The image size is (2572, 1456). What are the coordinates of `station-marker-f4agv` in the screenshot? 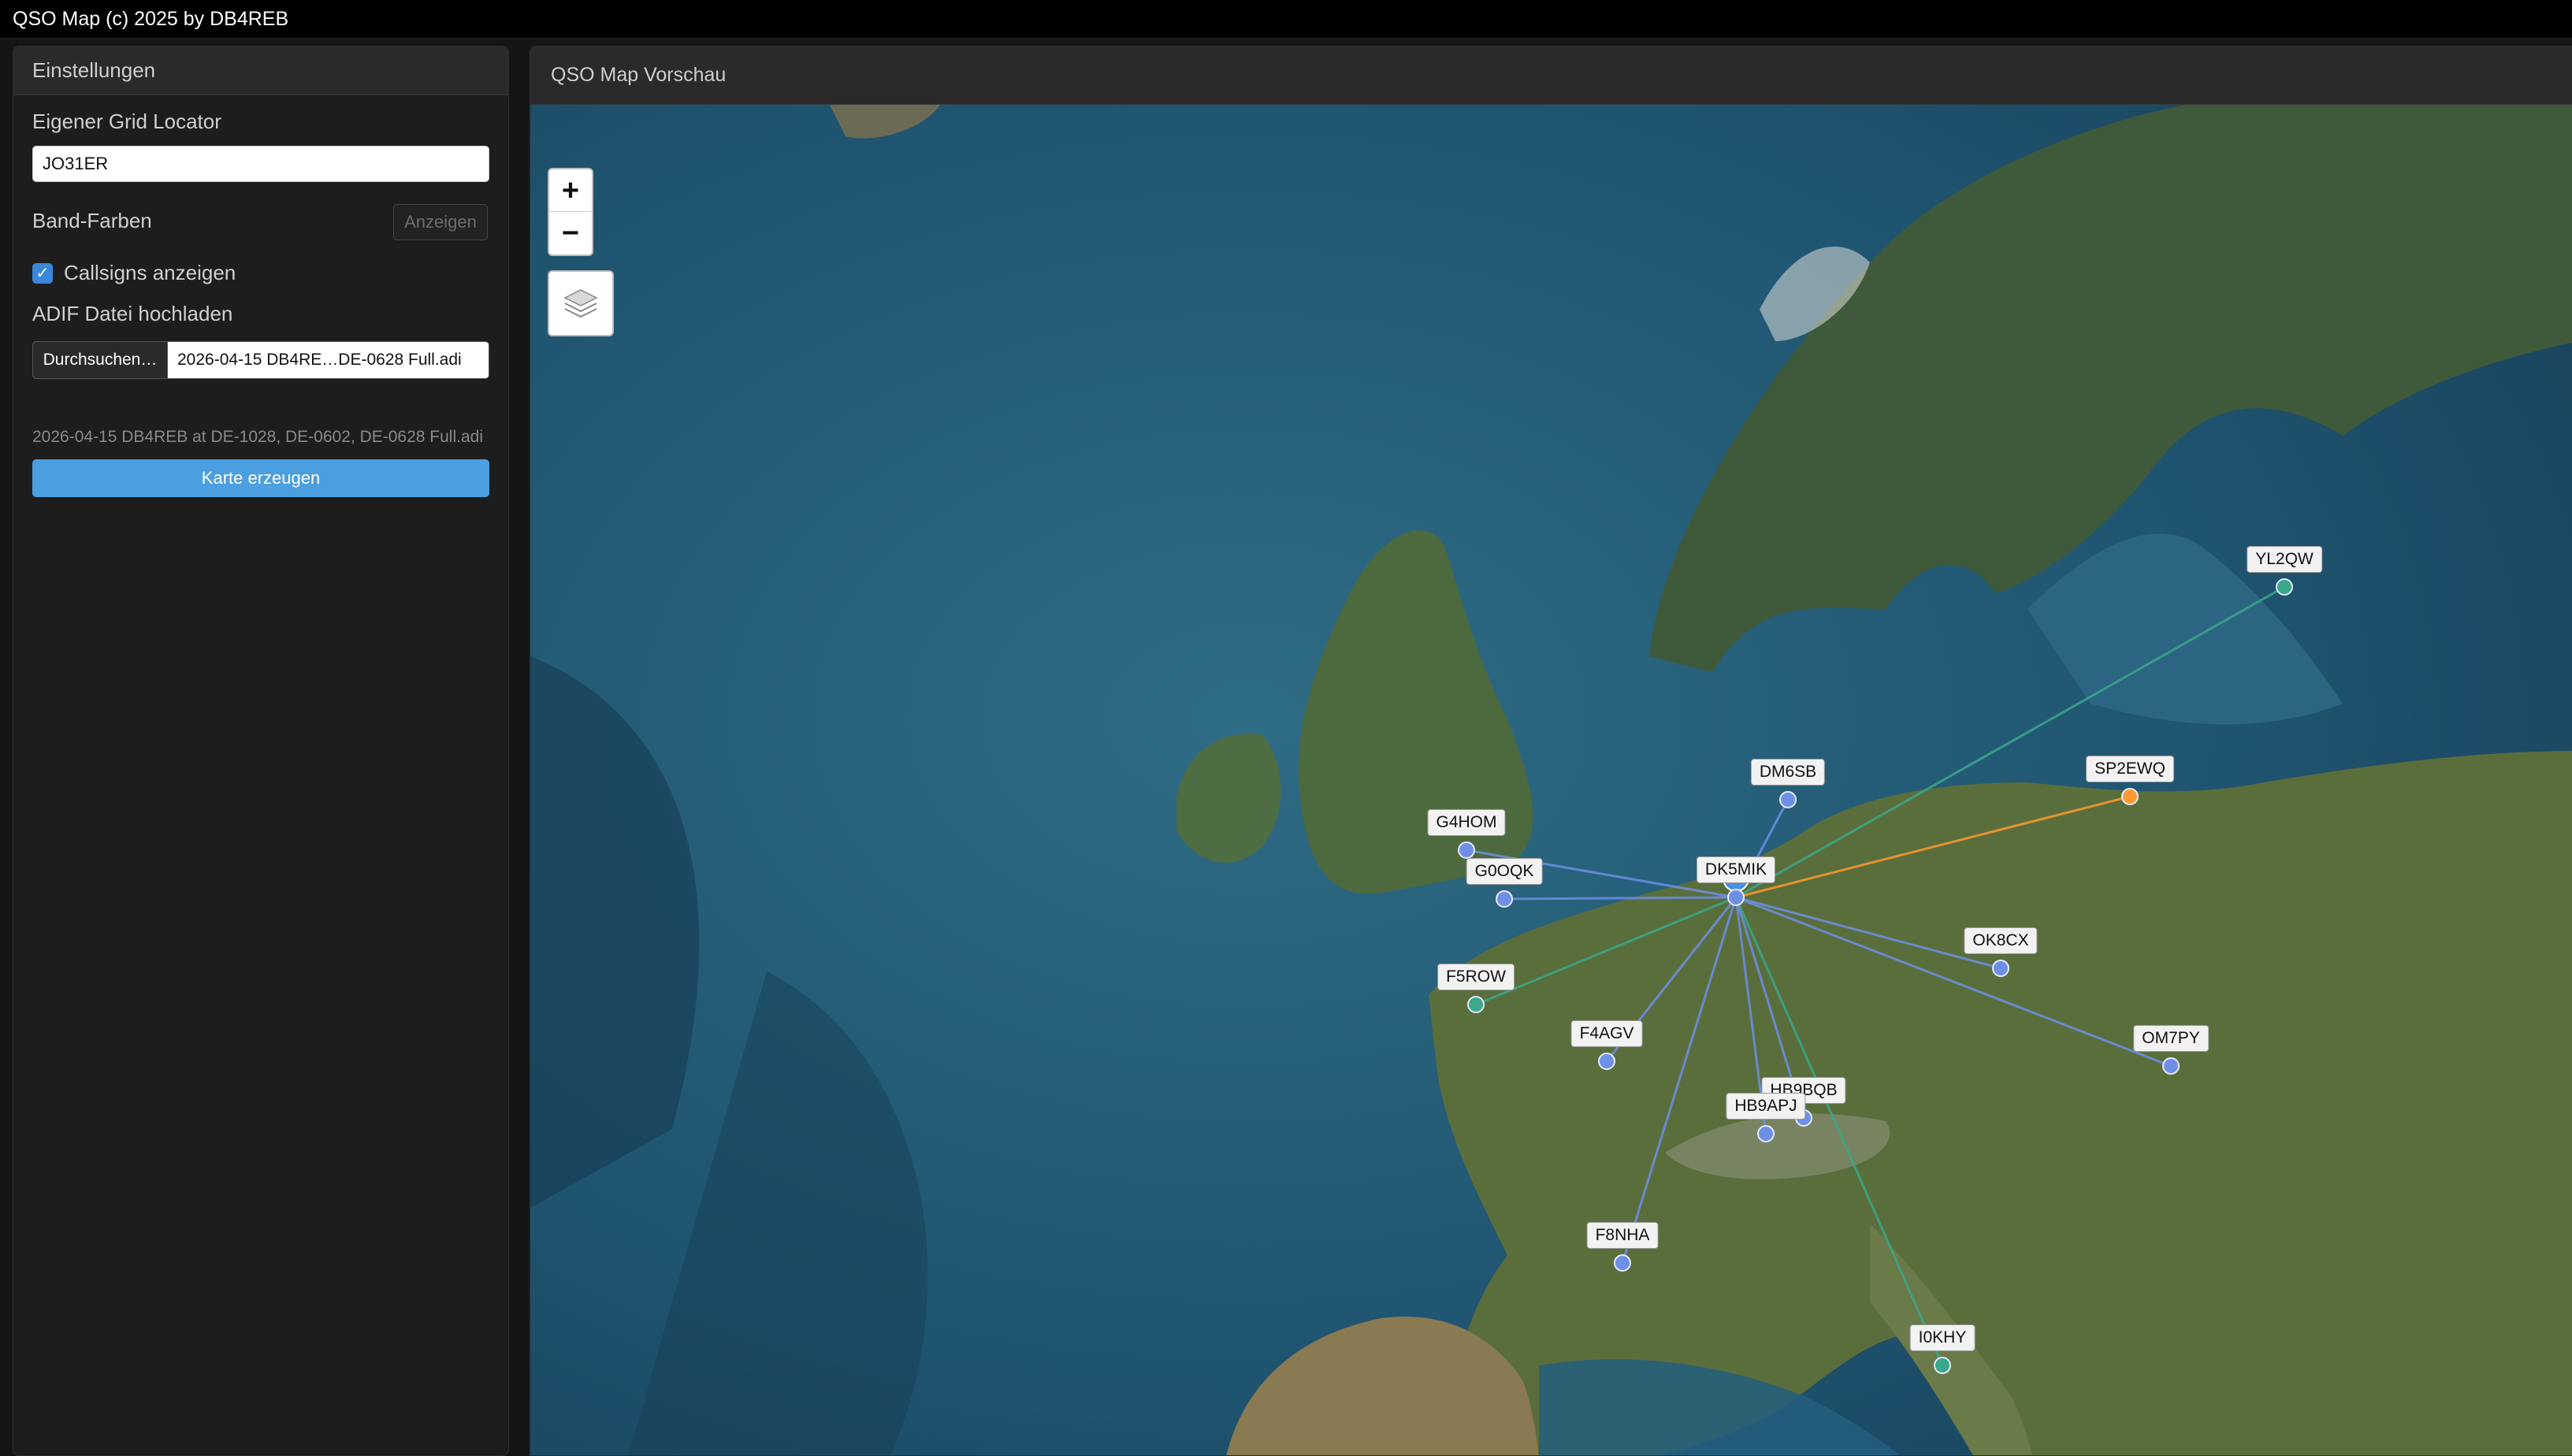 It's located at (1606, 1061).